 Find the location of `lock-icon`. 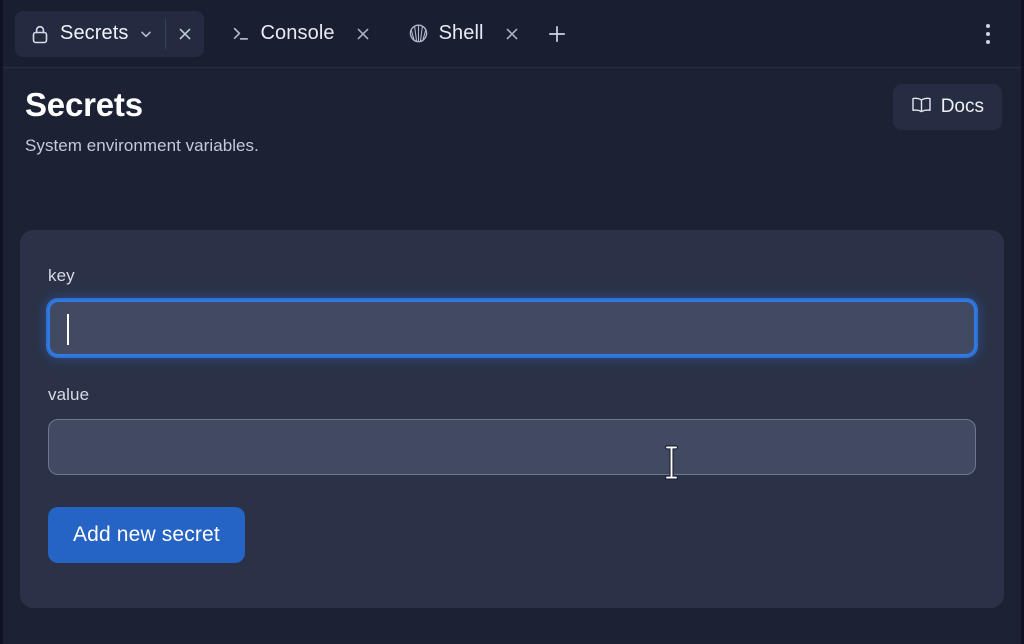

lock-icon is located at coordinates (40, 34).